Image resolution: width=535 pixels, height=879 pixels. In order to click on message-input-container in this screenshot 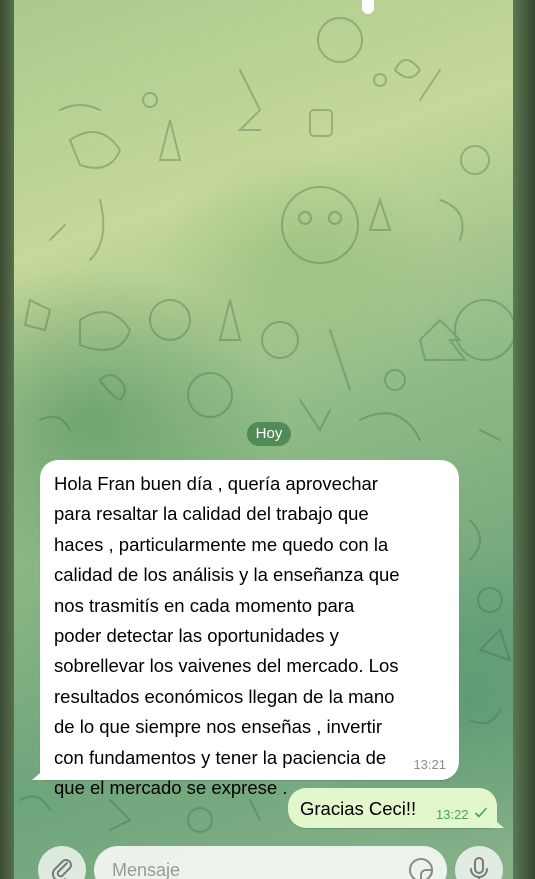, I will do `click(270, 862)`.